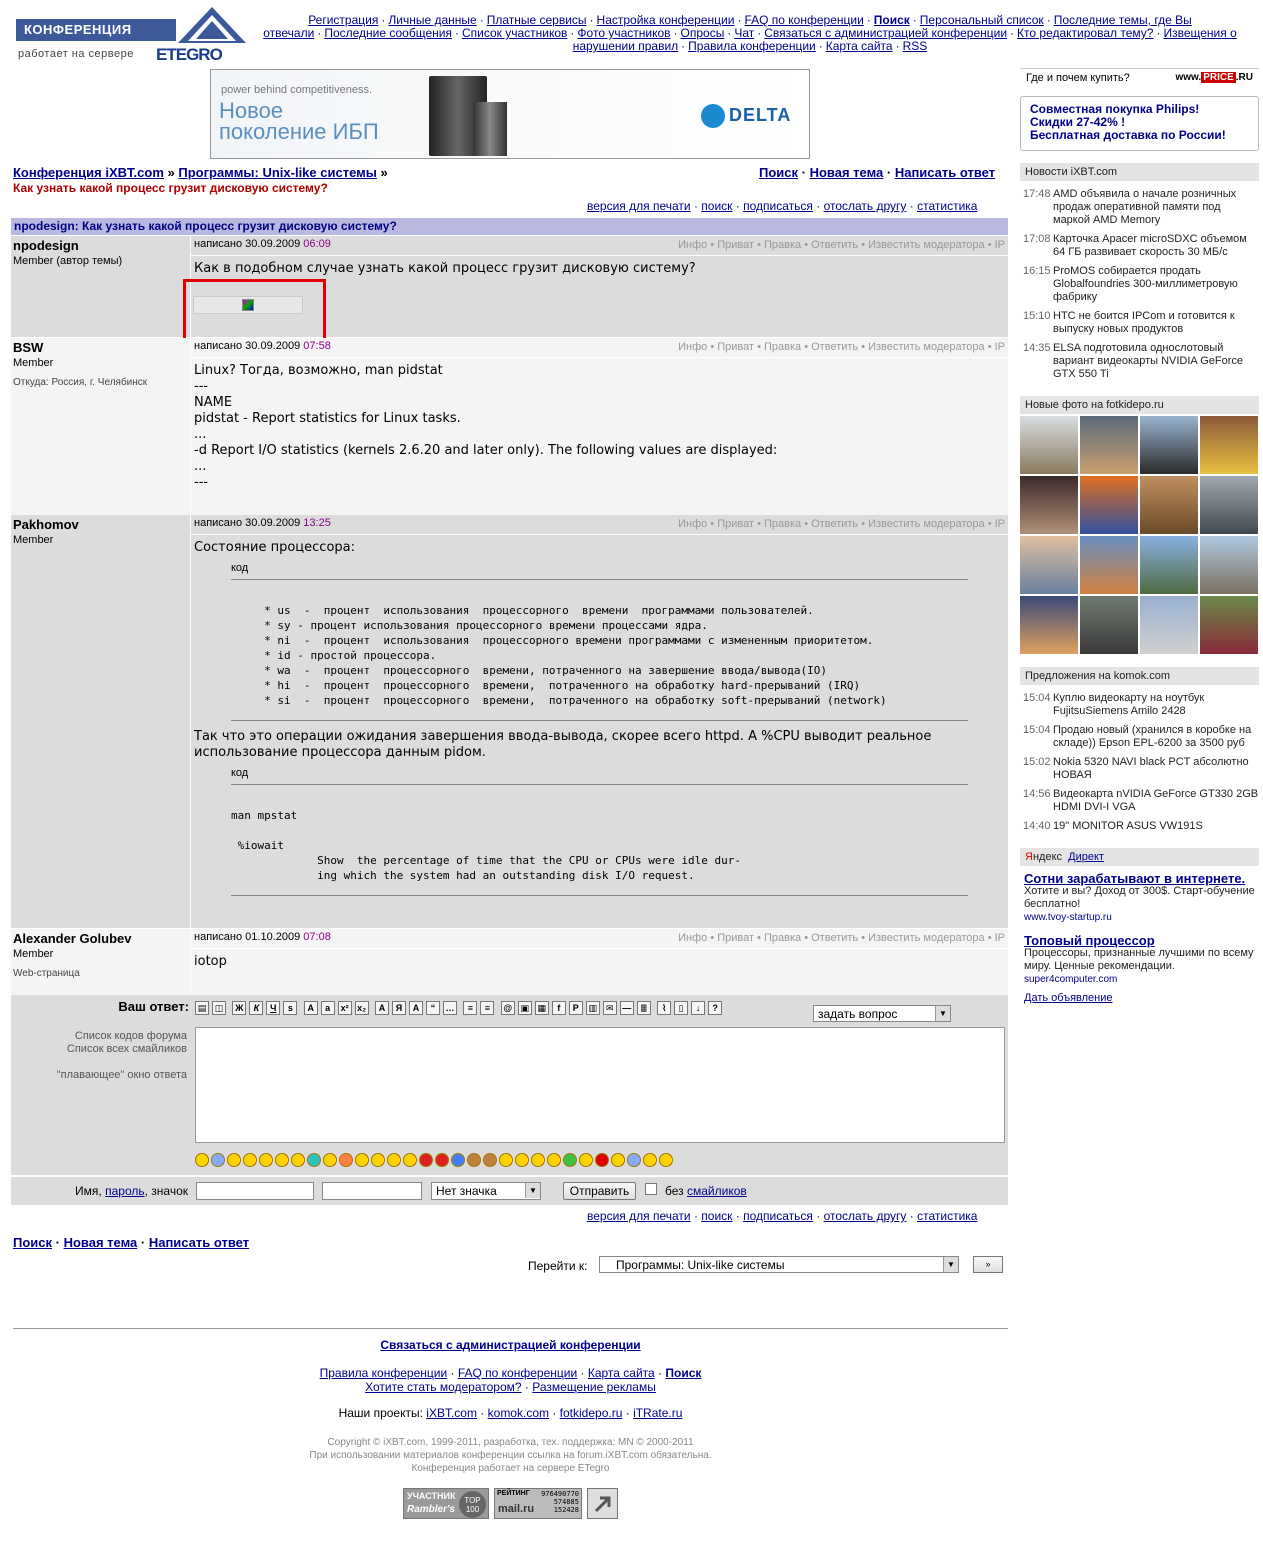  What do you see at coordinates (99, 1049) in the screenshot?
I see `all-smileys-link: Список всех смайликов` at bounding box center [99, 1049].